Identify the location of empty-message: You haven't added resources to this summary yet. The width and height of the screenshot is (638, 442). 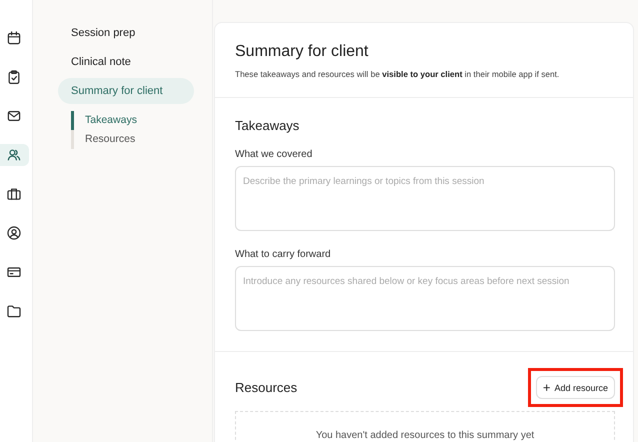
(425, 436).